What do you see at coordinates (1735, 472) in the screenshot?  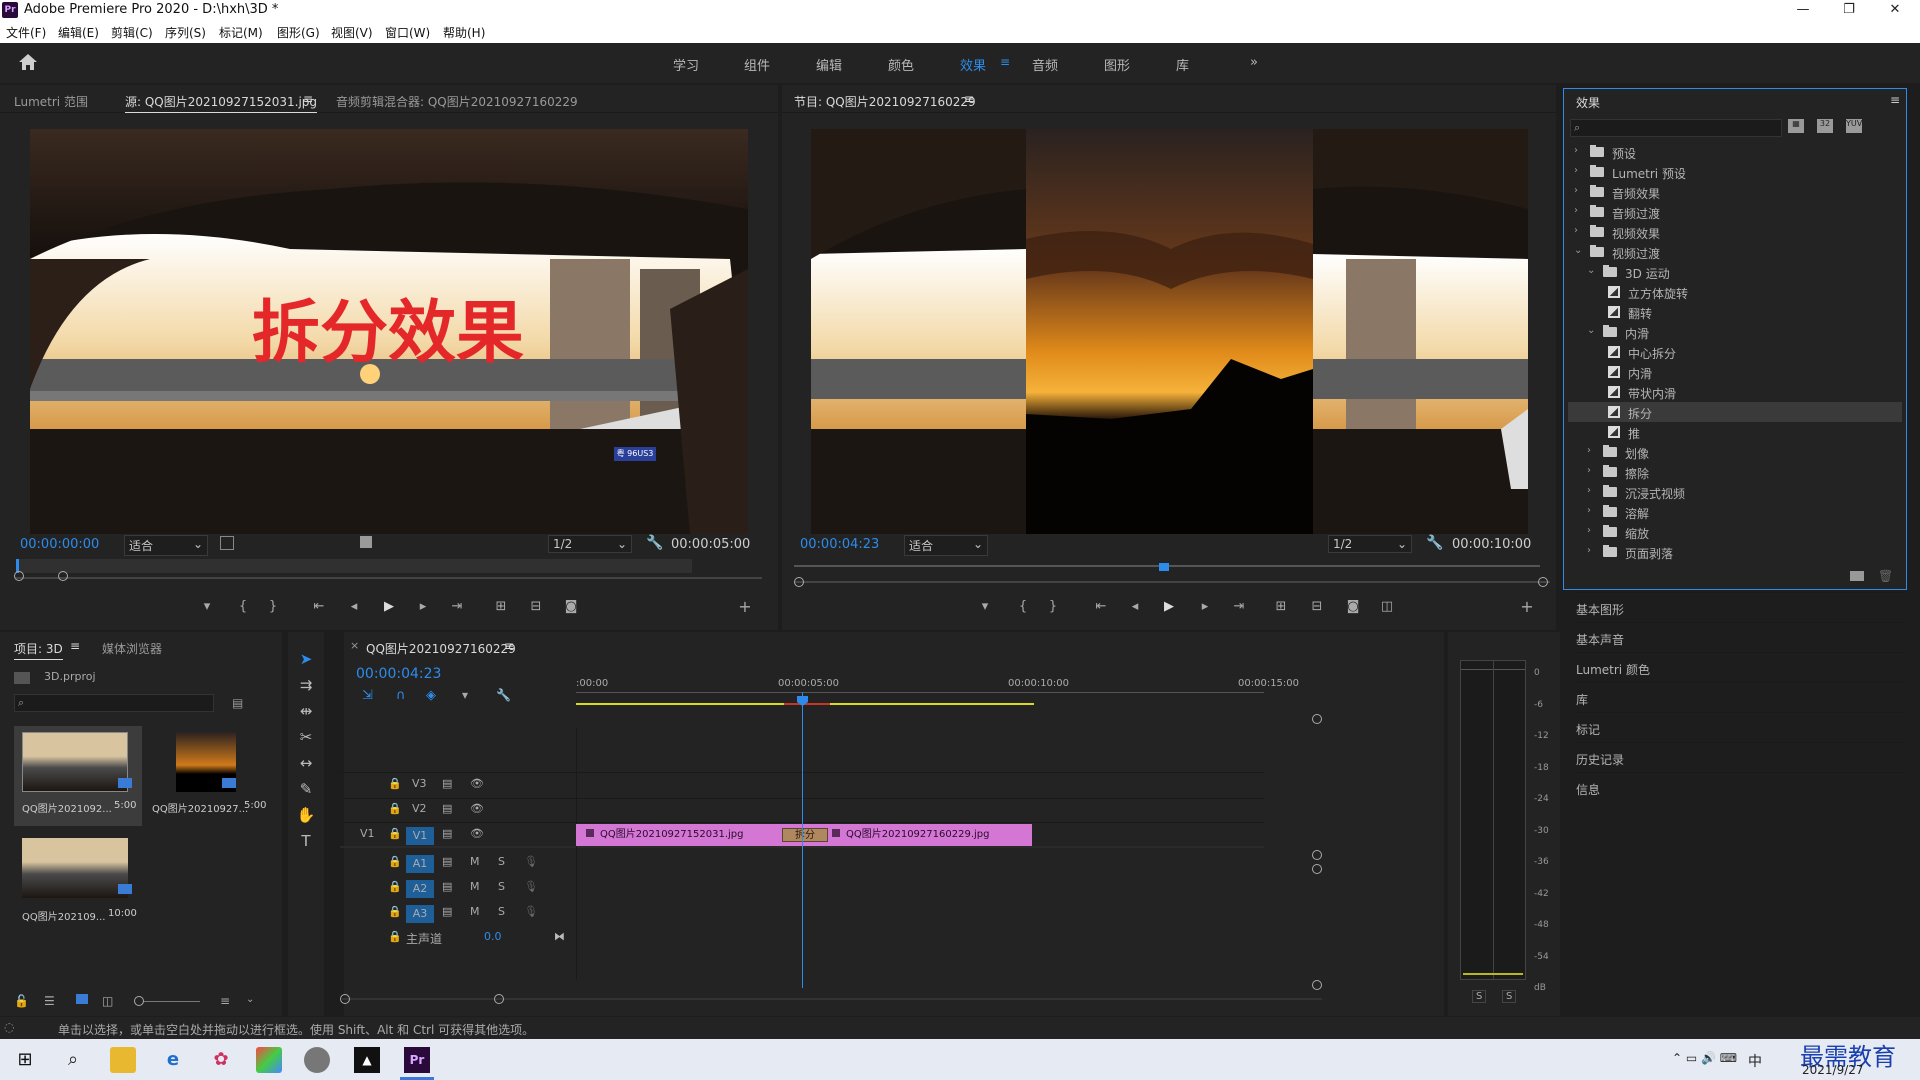 I see `effects-folder: › 擦除` at bounding box center [1735, 472].